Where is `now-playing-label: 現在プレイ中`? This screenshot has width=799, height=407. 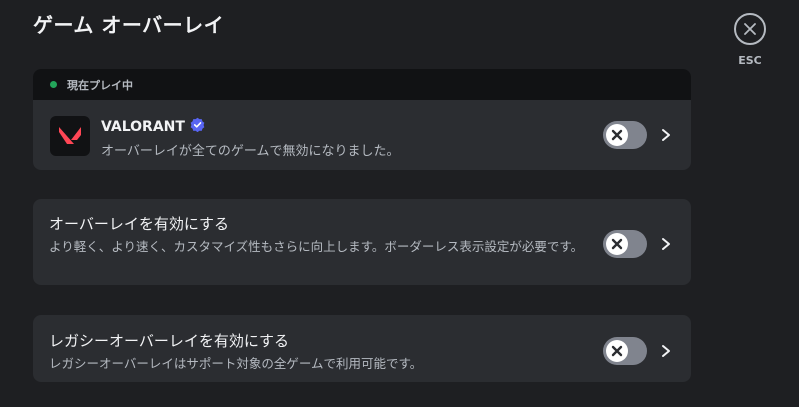
now-playing-label: 現在プレイ中 is located at coordinates (100, 85).